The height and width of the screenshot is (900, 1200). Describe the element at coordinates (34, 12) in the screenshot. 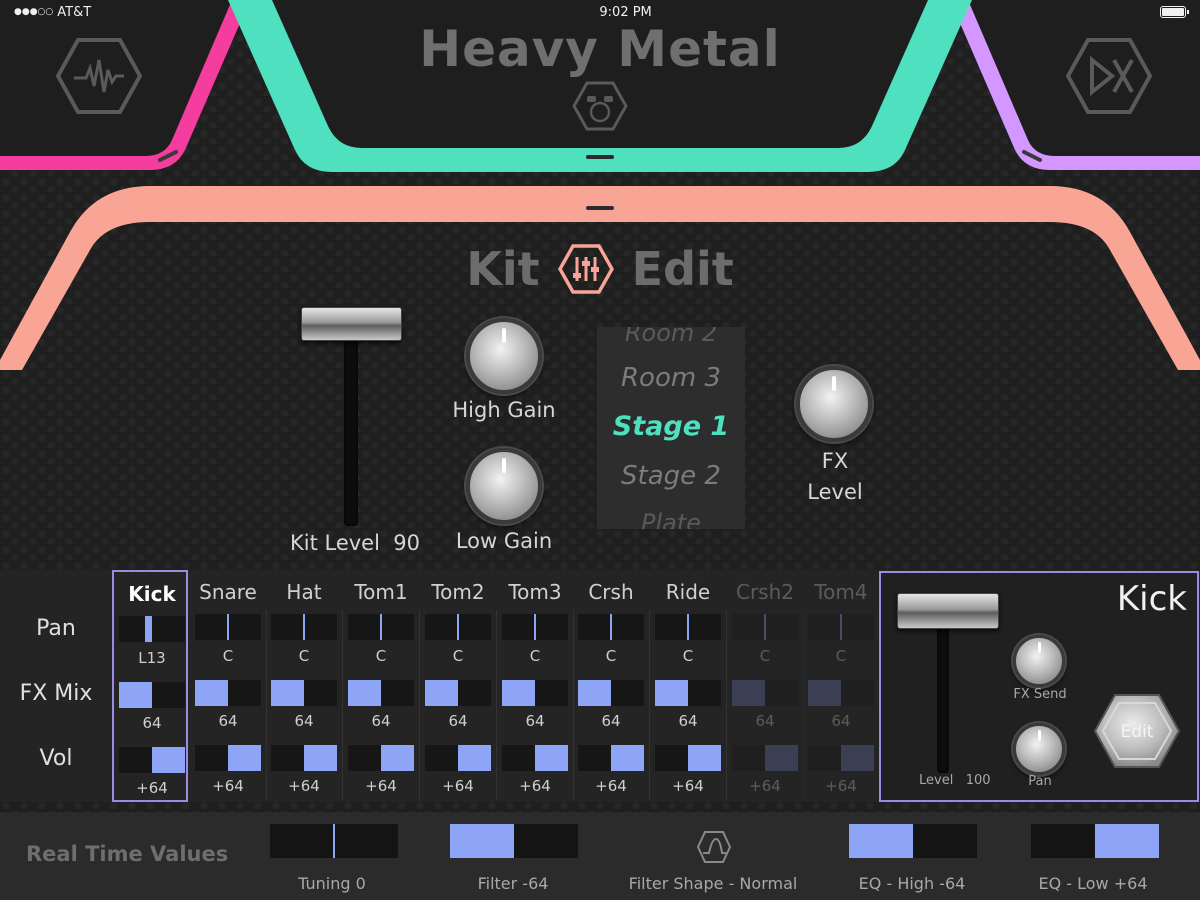

I see `signal-strength-icon: ●●●○○` at that location.